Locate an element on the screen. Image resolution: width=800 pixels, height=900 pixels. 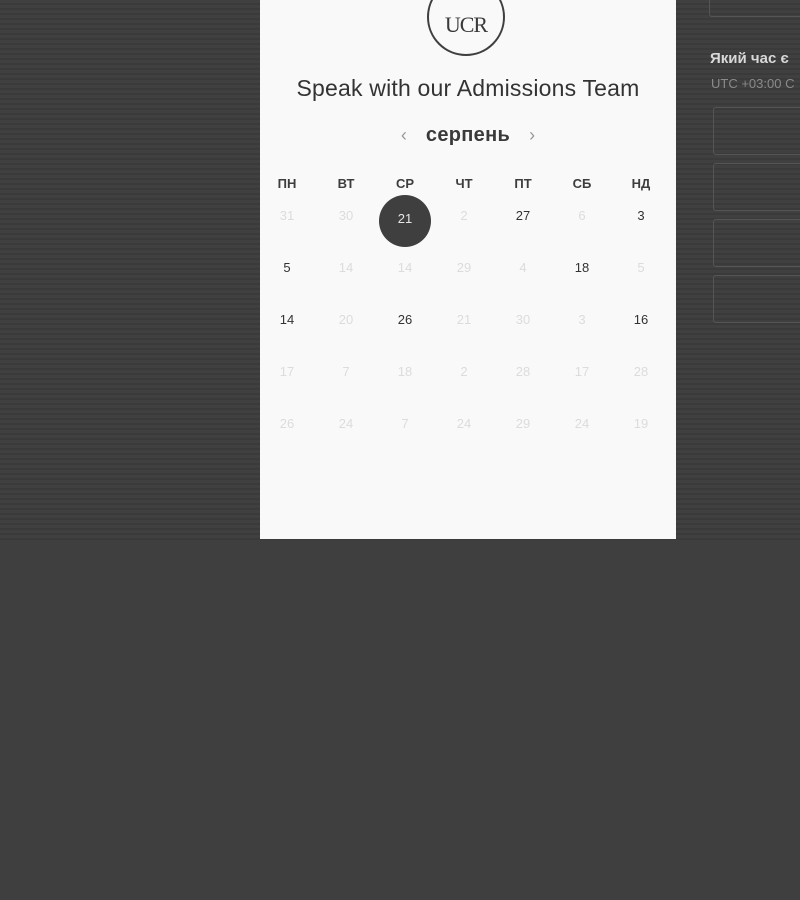
calendar-day-selected: 21 is located at coordinates (405, 222).